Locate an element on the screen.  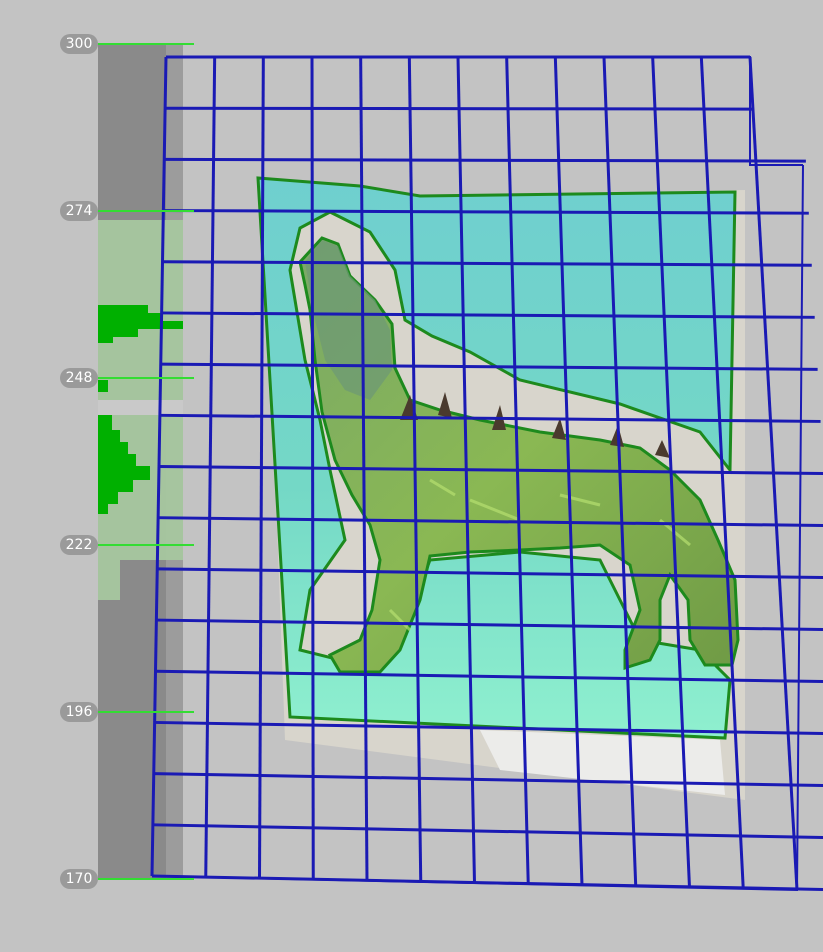
tick-label-274: 274 is located at coordinates (79, 211).